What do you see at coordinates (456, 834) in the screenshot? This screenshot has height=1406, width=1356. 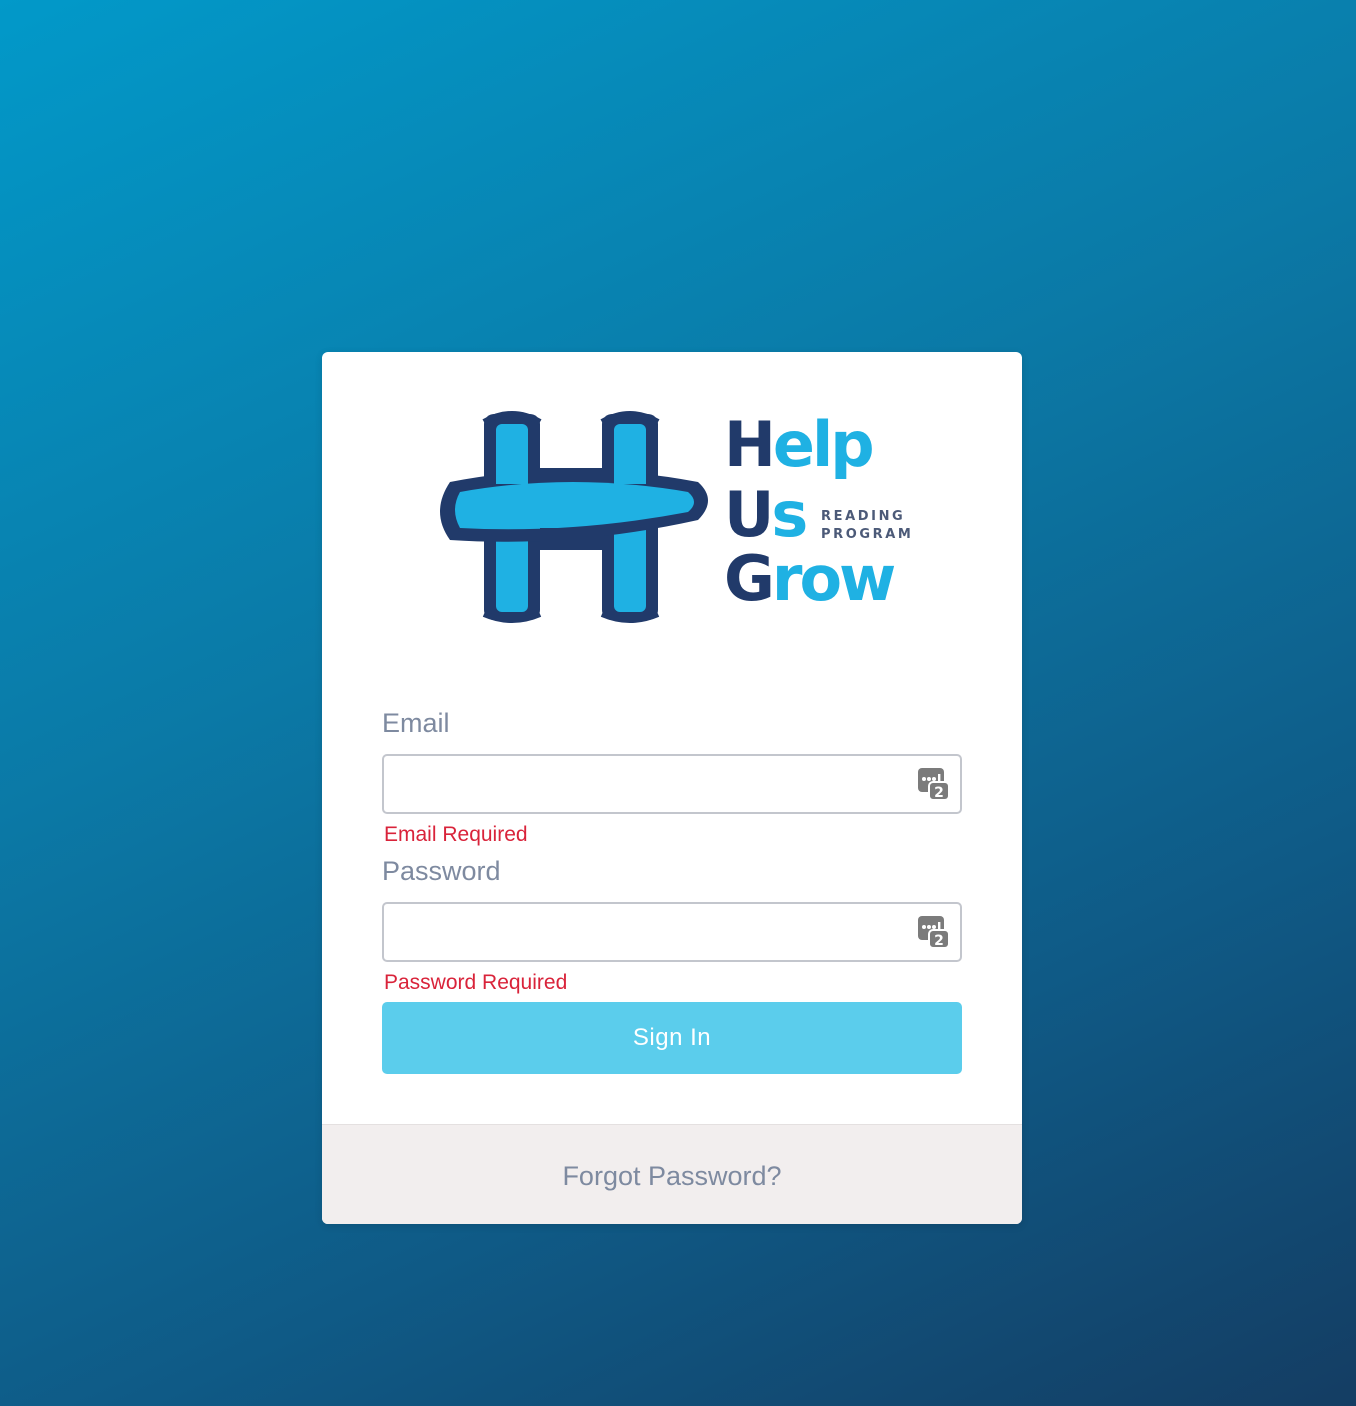 I see `email-error: Email Required` at bounding box center [456, 834].